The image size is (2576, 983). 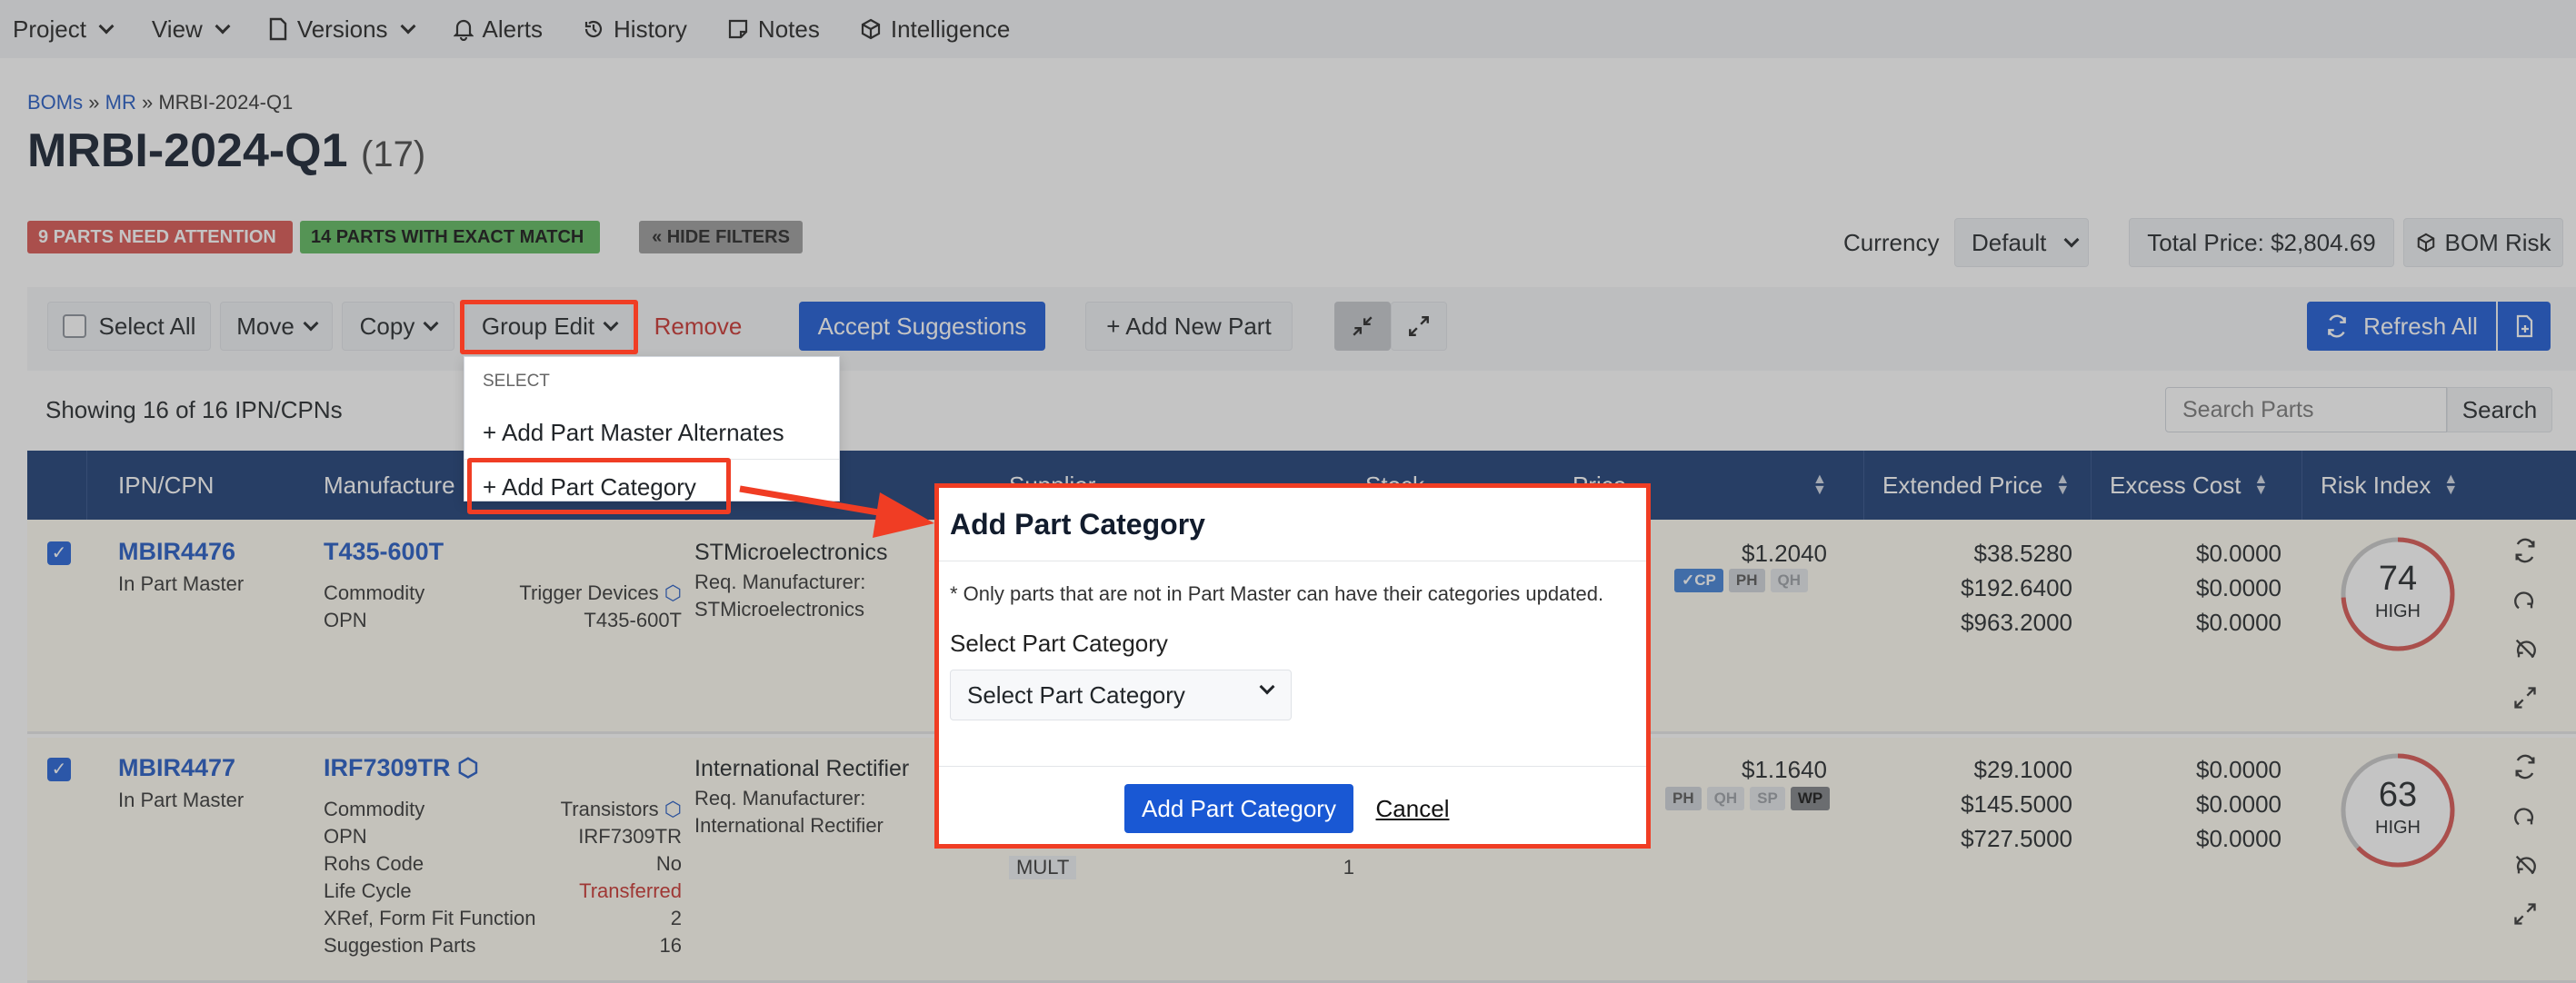 What do you see at coordinates (517, 381) in the screenshot?
I see `menu-header: SELECT` at bounding box center [517, 381].